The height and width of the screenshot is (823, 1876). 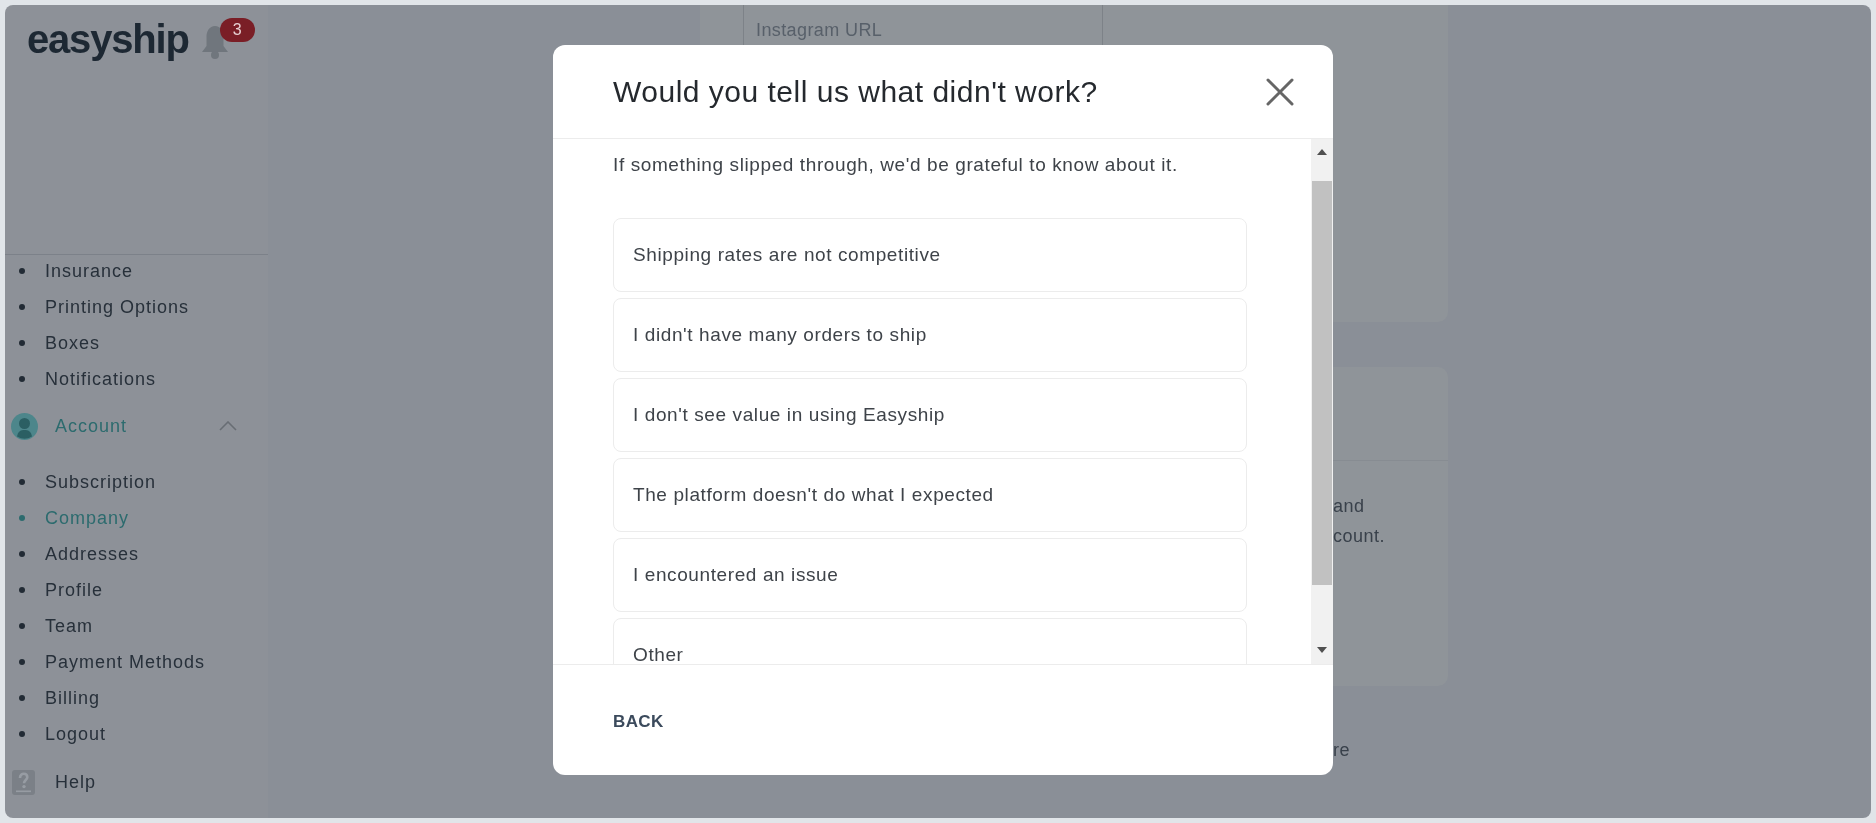 What do you see at coordinates (855, 91) in the screenshot?
I see `modal-title: Would you tell us what didn't work?` at bounding box center [855, 91].